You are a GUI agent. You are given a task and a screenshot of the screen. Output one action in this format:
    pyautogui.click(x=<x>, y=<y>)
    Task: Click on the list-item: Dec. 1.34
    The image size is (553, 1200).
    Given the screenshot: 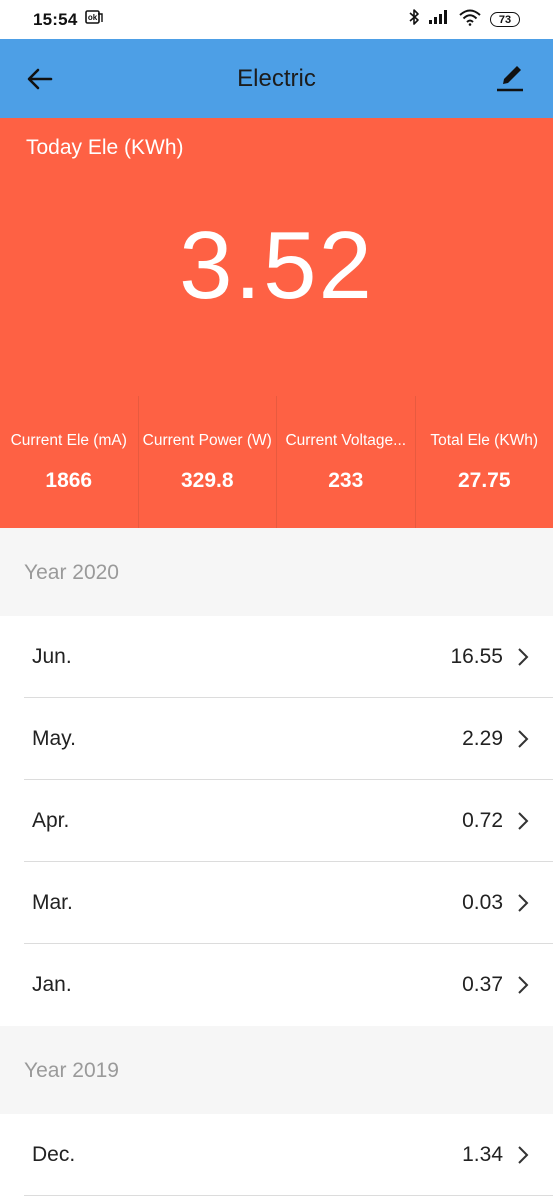 What is the action you would take?
    pyautogui.click(x=276, y=1155)
    